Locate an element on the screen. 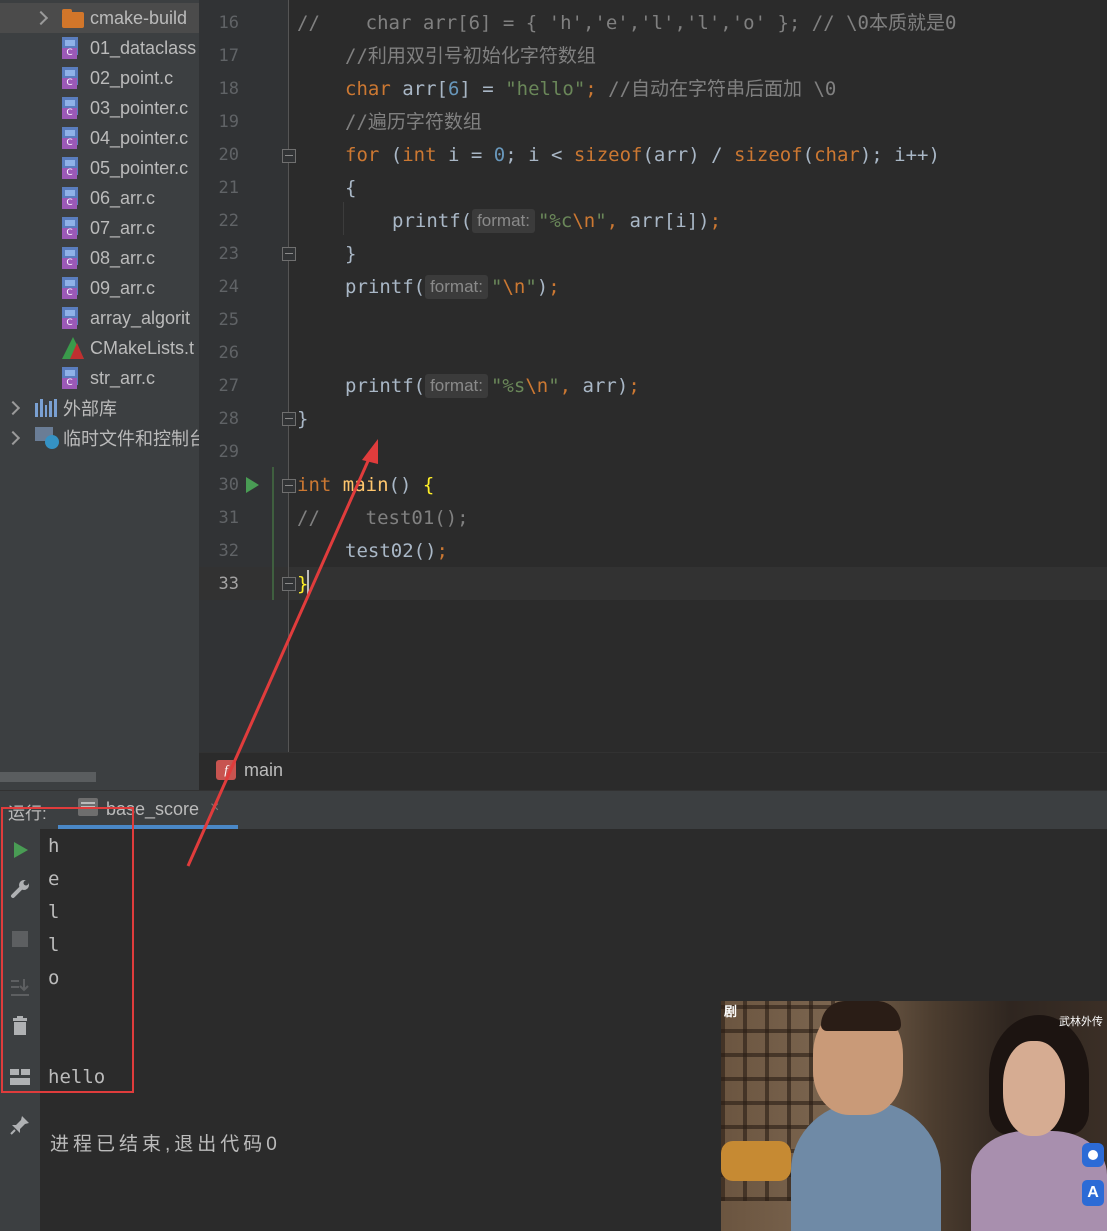 This screenshot has width=1107, height=1231. pin-icon is located at coordinates (20, 1125).